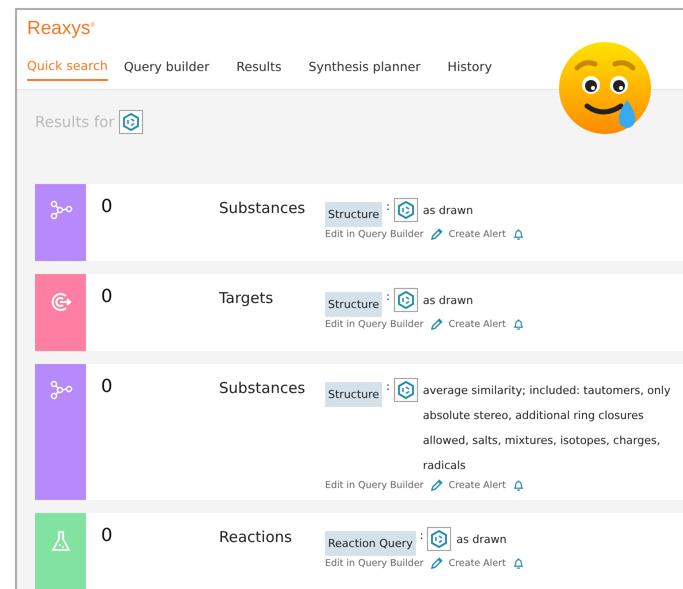 The width and height of the screenshot is (683, 589). I want to click on nav-tab: Results, so click(264, 67).